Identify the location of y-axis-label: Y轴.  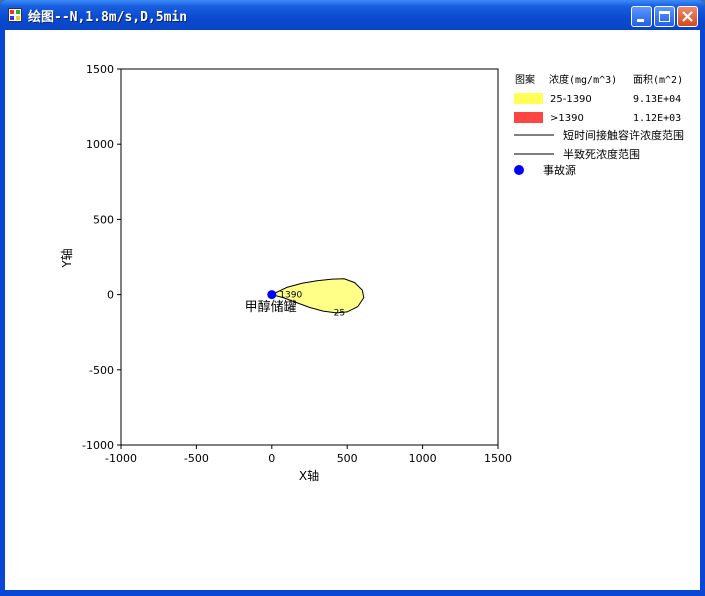
(66, 258).